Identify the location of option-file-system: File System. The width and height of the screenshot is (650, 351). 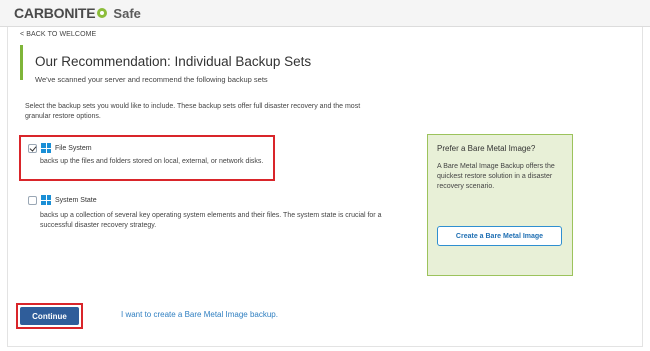
(60, 148).